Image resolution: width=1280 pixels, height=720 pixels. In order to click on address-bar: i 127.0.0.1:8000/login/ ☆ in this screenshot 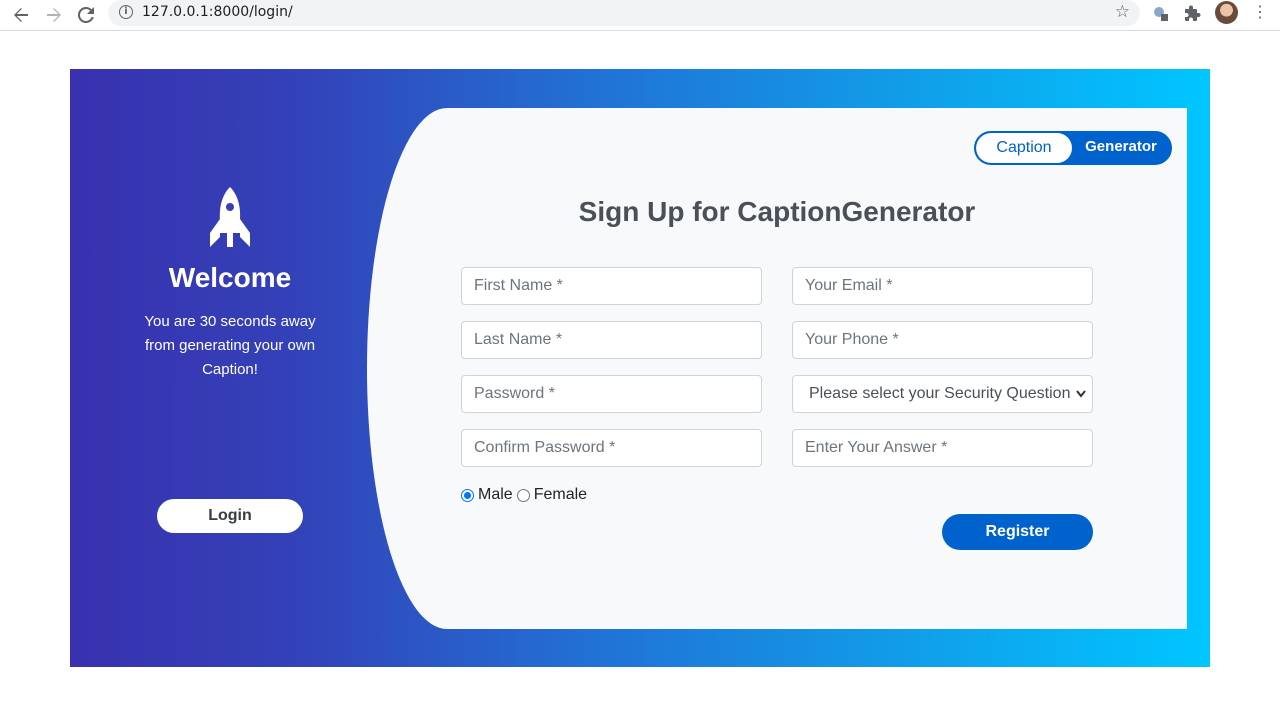, I will do `click(624, 13)`.